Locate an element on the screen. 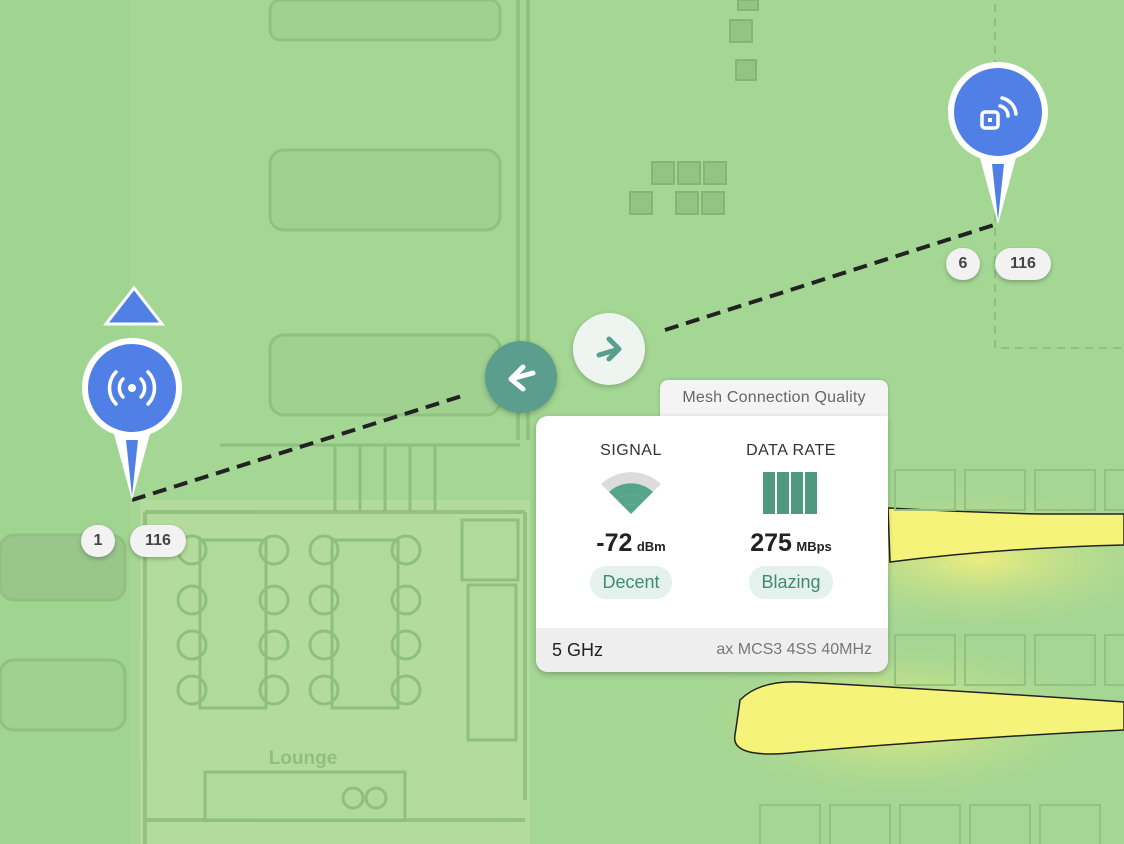 The image size is (1124, 844). arrow-right-icon is located at coordinates (609, 349).